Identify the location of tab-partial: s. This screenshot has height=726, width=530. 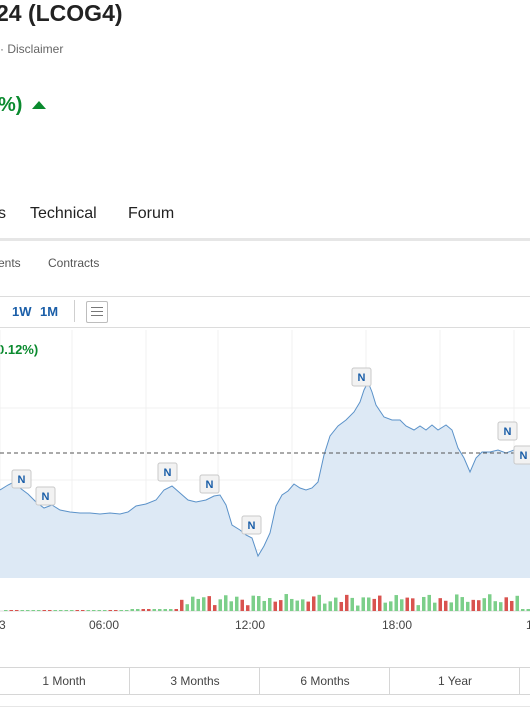
(3, 214).